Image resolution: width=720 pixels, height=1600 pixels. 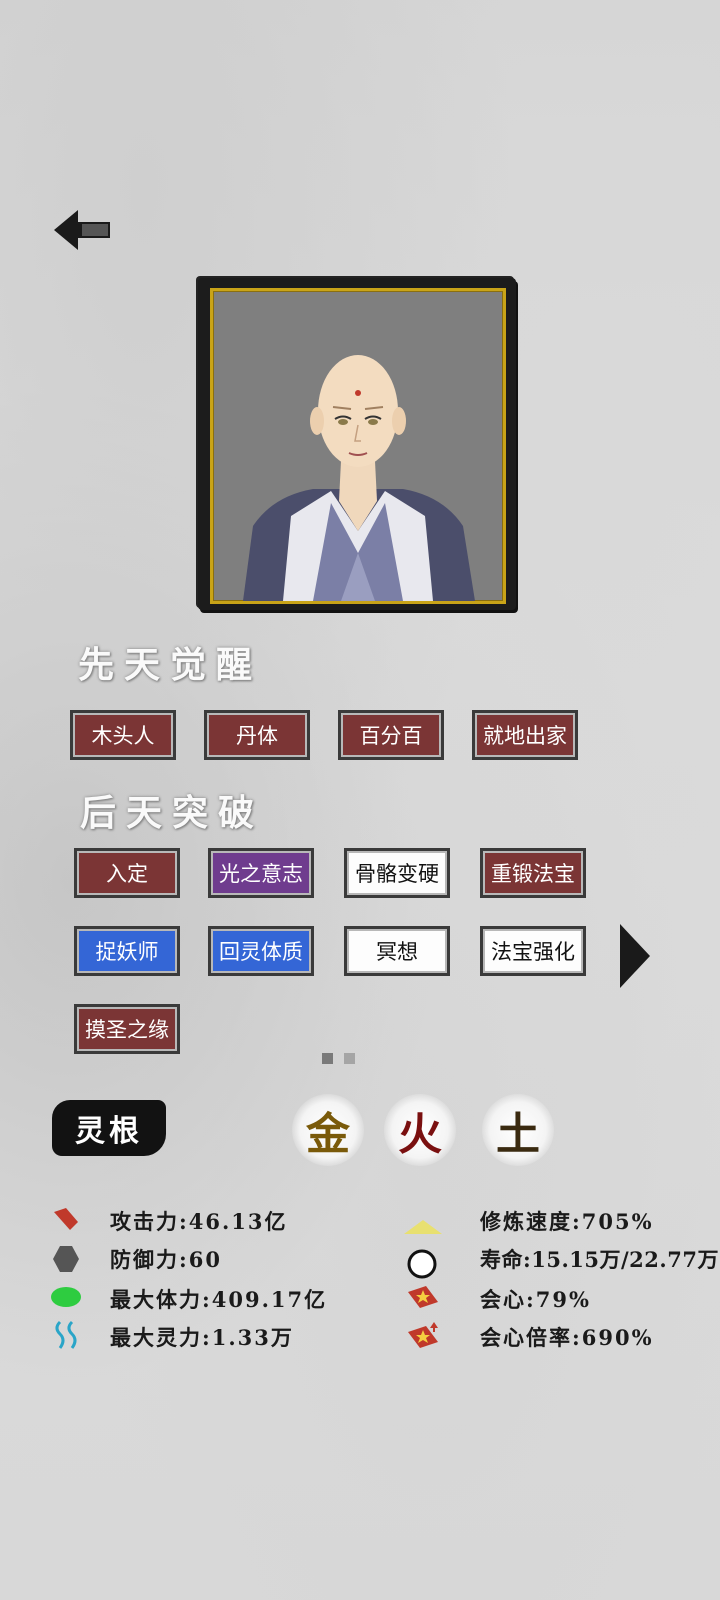 I want to click on element-fire: 火, so click(x=420, y=1130).